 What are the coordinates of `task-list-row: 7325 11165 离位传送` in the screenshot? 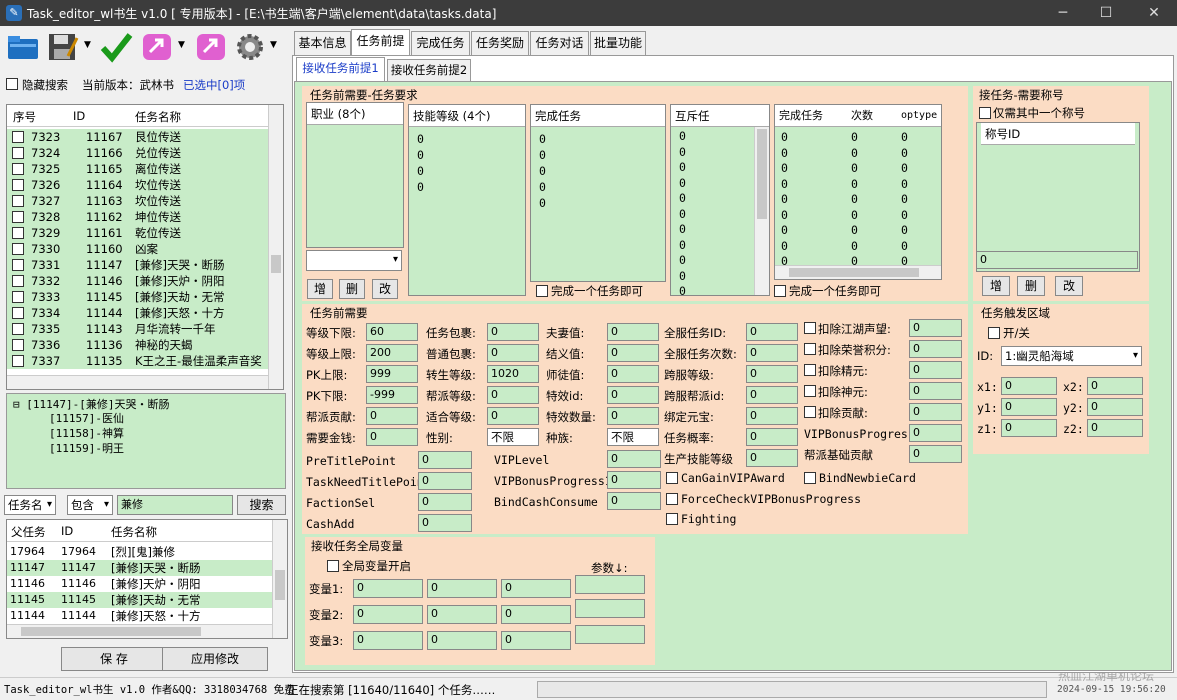 It's located at (137, 169).